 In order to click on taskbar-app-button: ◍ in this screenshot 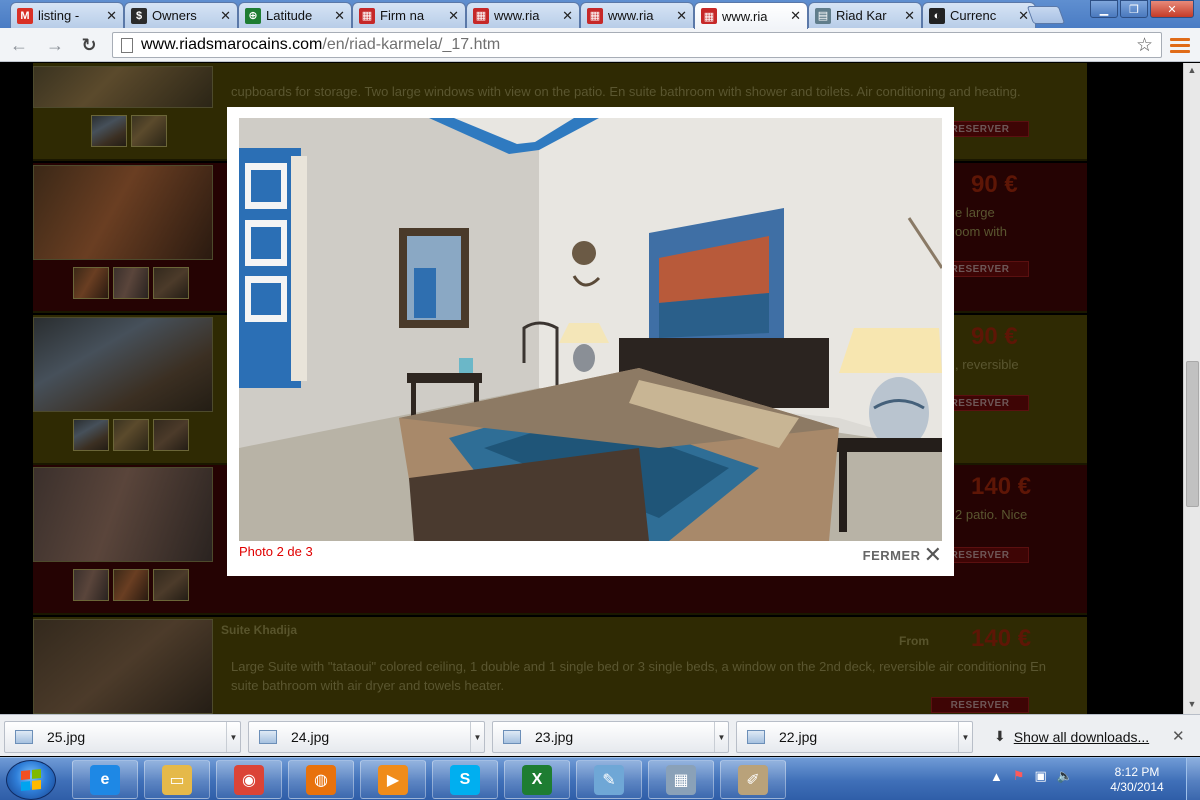, I will do `click(321, 779)`.